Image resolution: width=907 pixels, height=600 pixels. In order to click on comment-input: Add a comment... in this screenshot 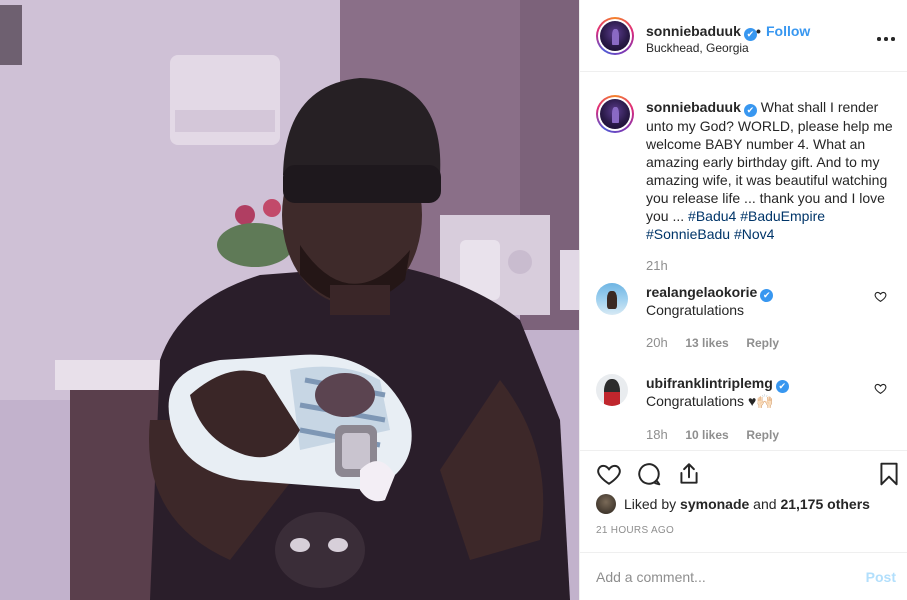, I will do `click(721, 577)`.